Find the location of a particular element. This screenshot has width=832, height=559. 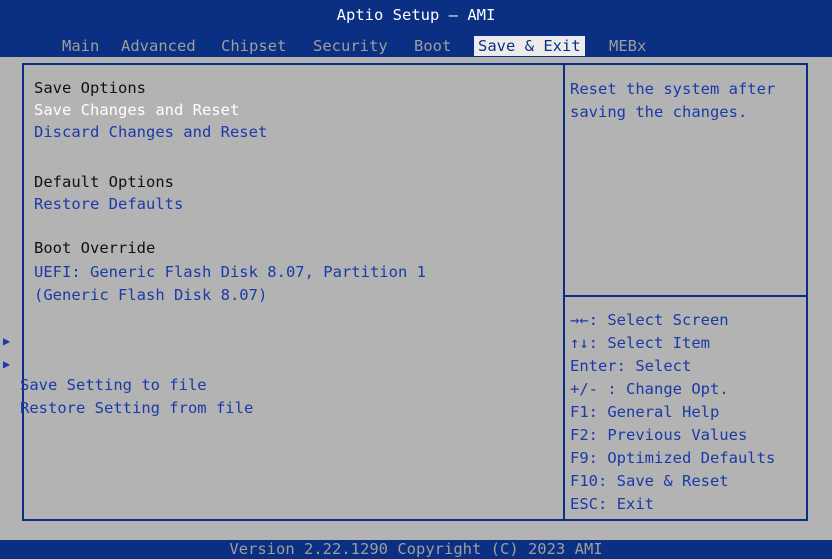

tab-save-exit: Save & Exit is located at coordinates (529, 46).